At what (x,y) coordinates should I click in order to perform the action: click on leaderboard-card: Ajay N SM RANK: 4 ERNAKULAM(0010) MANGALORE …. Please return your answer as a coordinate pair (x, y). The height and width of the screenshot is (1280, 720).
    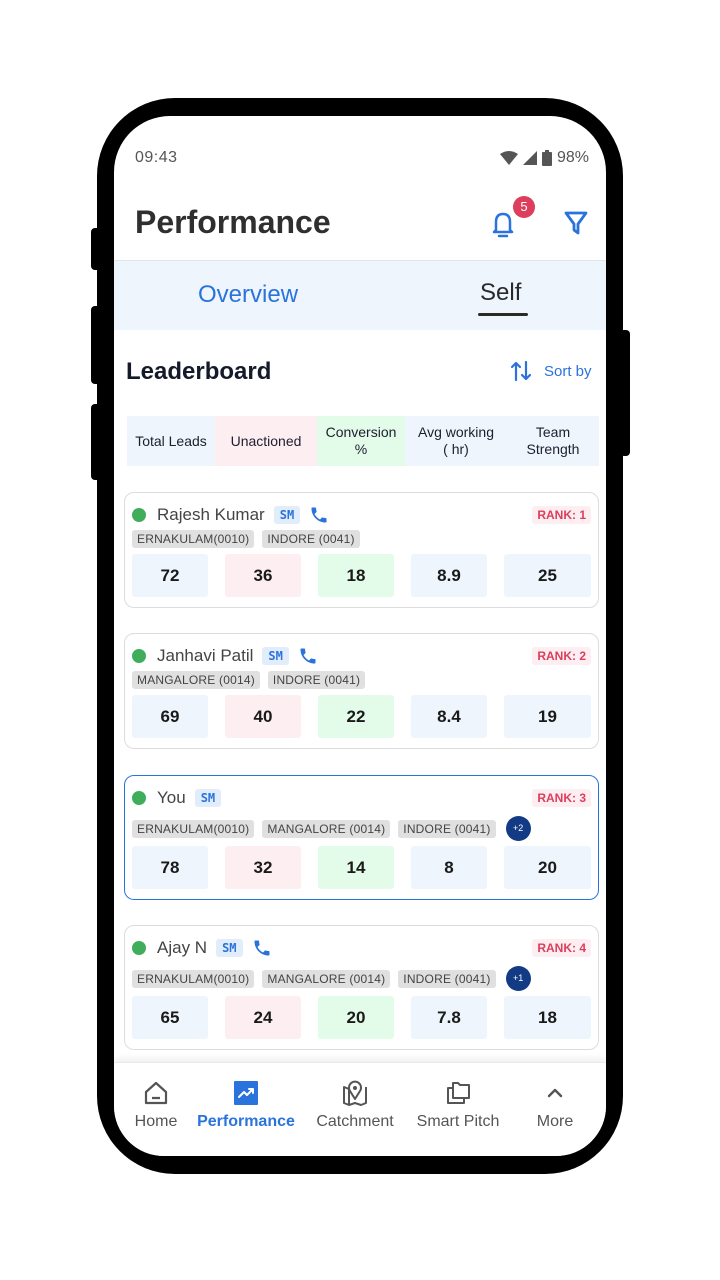
    Looking at the image, I should click on (361, 987).